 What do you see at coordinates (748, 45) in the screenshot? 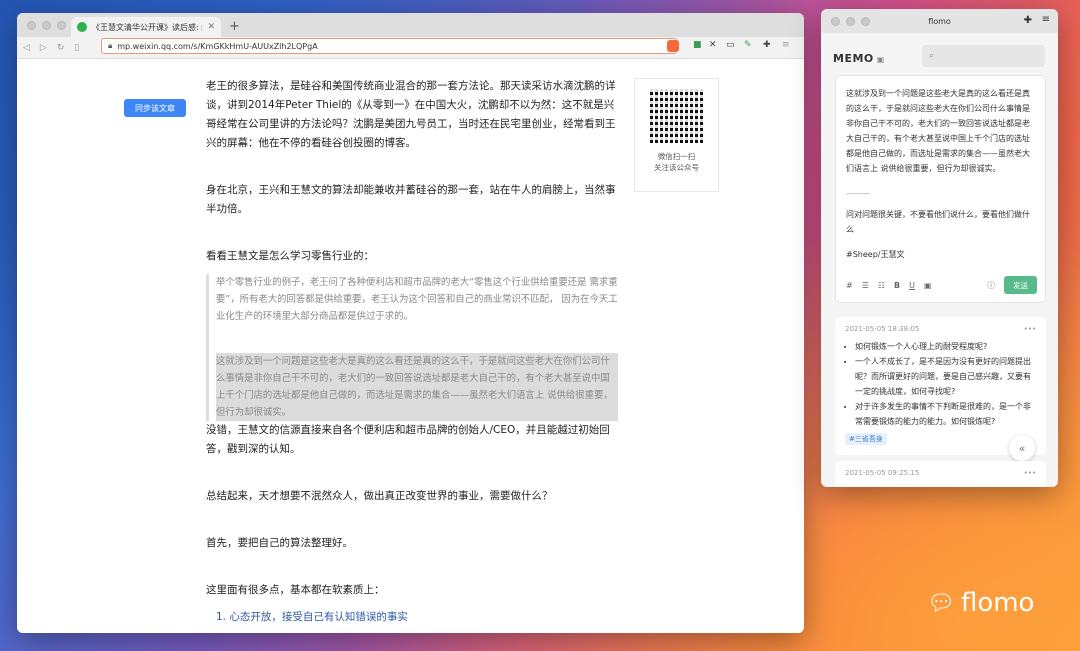
I see `extension-pen-icon: ✎` at bounding box center [748, 45].